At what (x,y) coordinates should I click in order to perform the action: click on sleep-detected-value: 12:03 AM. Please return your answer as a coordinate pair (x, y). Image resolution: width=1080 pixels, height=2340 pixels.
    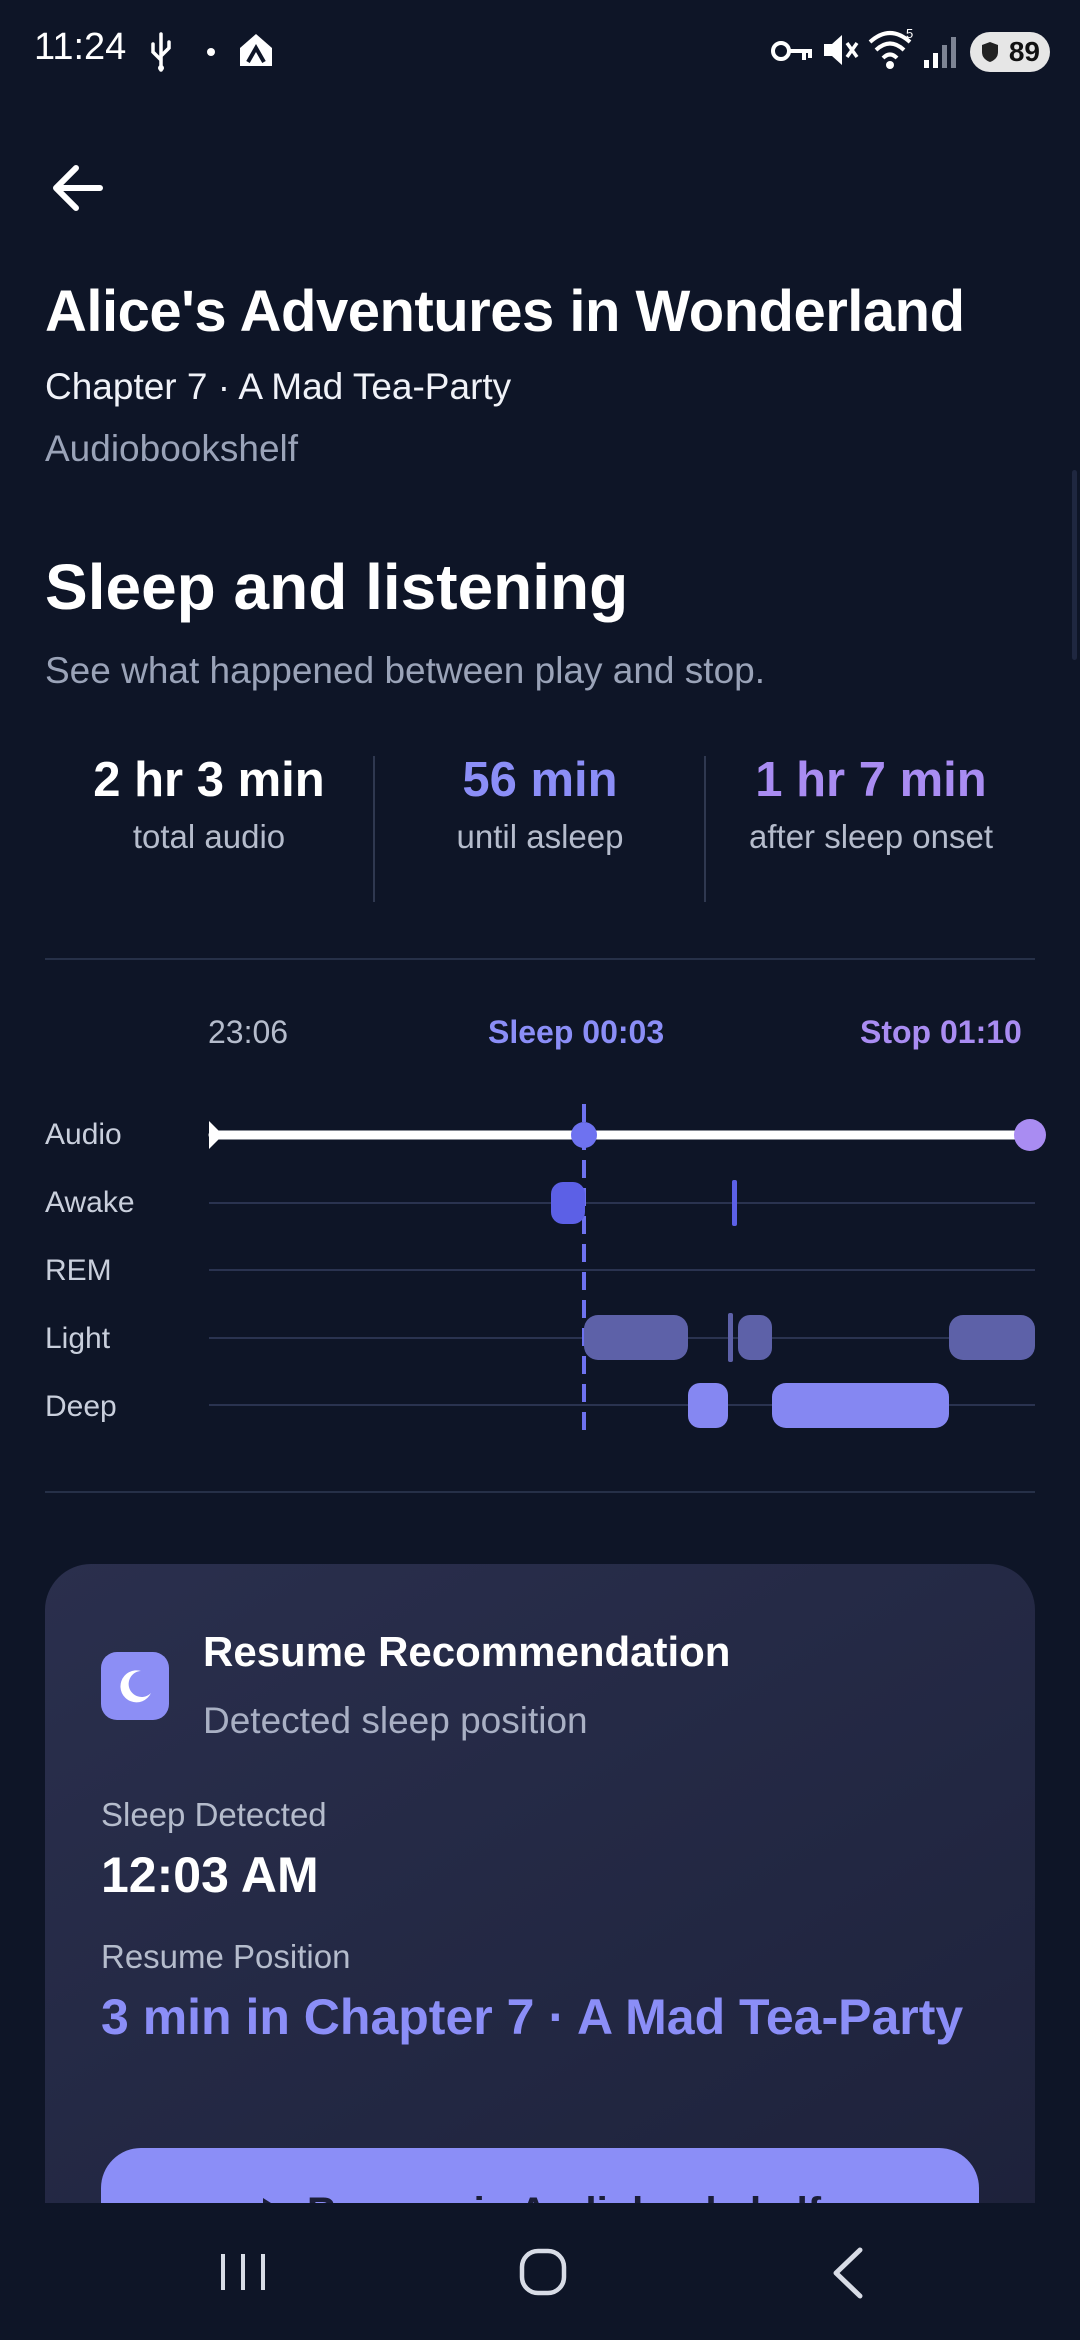
    Looking at the image, I should click on (210, 1875).